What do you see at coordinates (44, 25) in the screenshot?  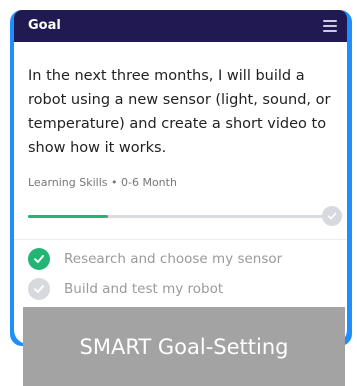 I see `header-title: Goal` at bounding box center [44, 25].